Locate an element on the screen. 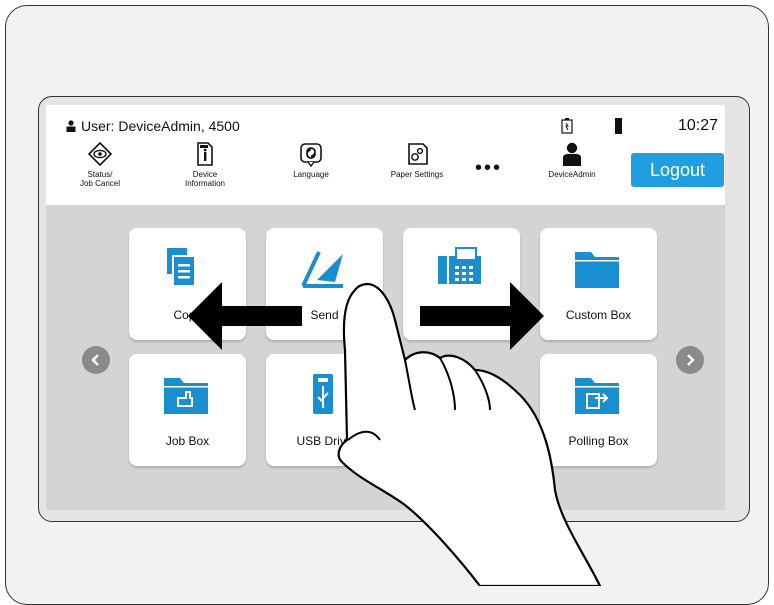  chevron-left-icon is located at coordinates (95, 360).